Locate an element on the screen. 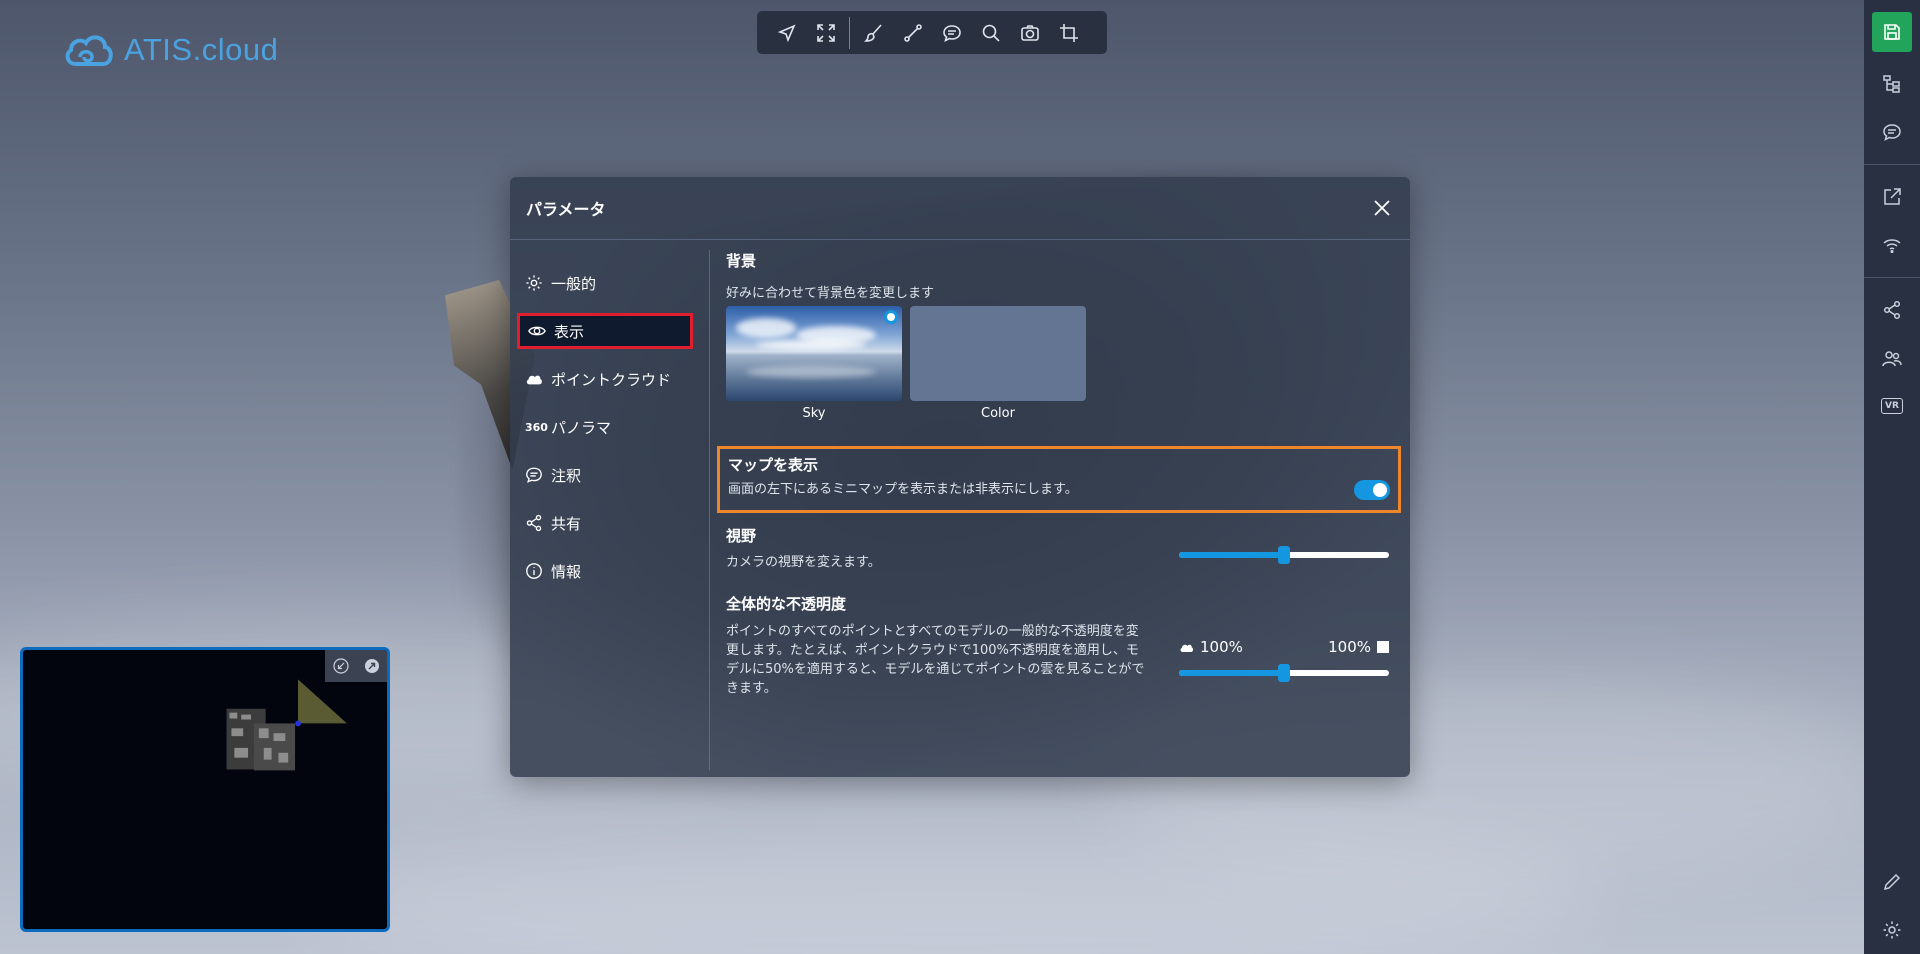  wifi-icon is located at coordinates (1892, 246).